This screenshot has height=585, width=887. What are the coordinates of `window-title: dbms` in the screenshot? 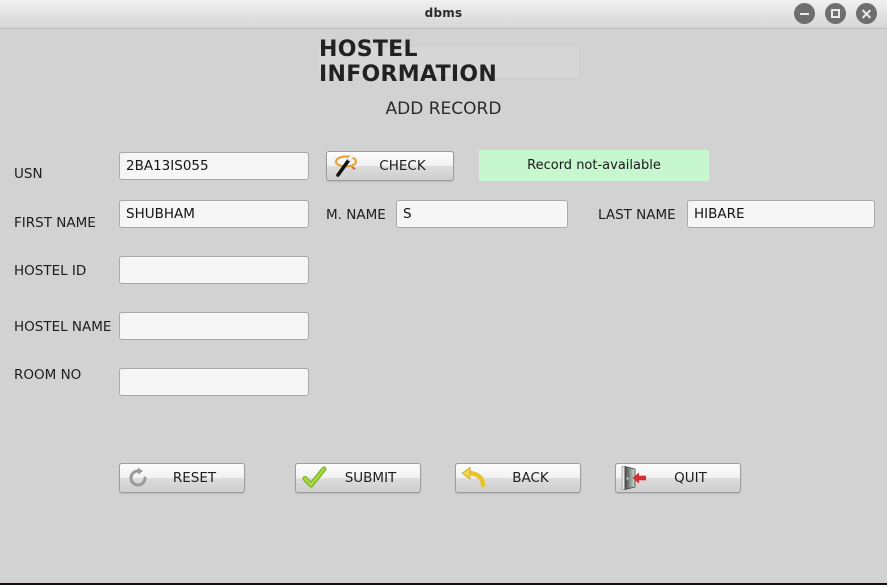 It's located at (443, 13).